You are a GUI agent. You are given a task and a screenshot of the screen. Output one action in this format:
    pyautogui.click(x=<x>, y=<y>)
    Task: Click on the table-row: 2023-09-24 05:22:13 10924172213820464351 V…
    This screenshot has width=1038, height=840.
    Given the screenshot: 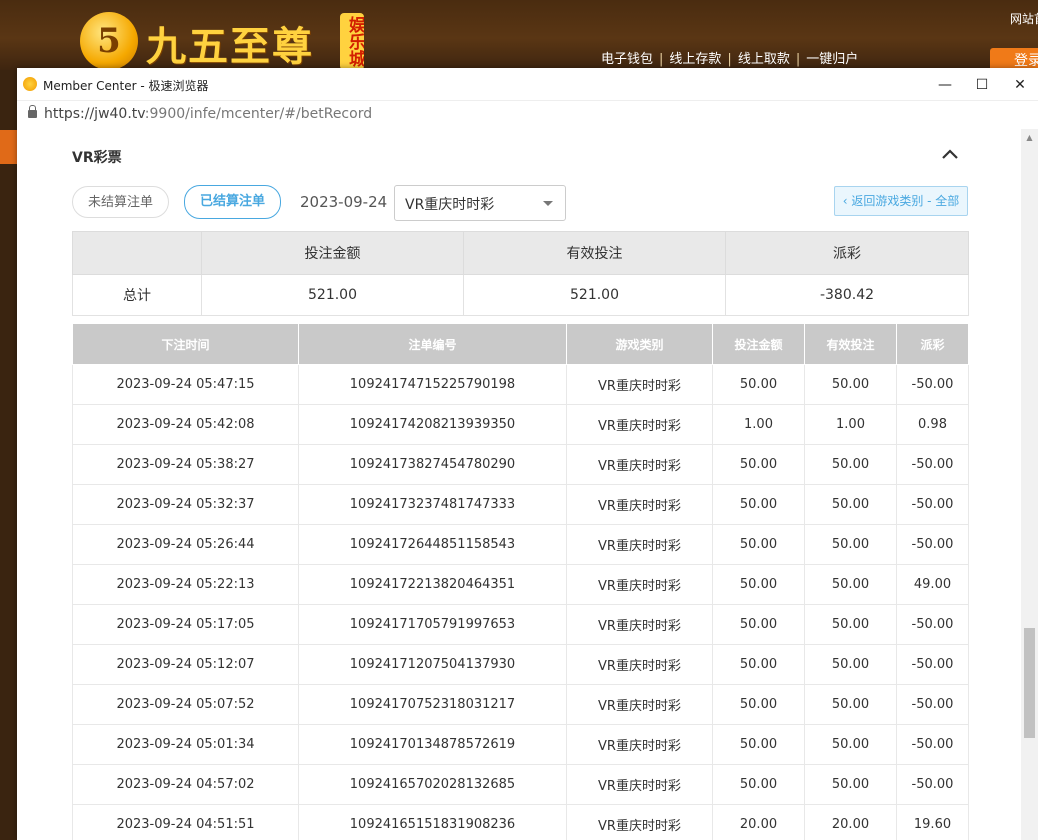 What is the action you would take?
    pyautogui.click(x=520, y=584)
    